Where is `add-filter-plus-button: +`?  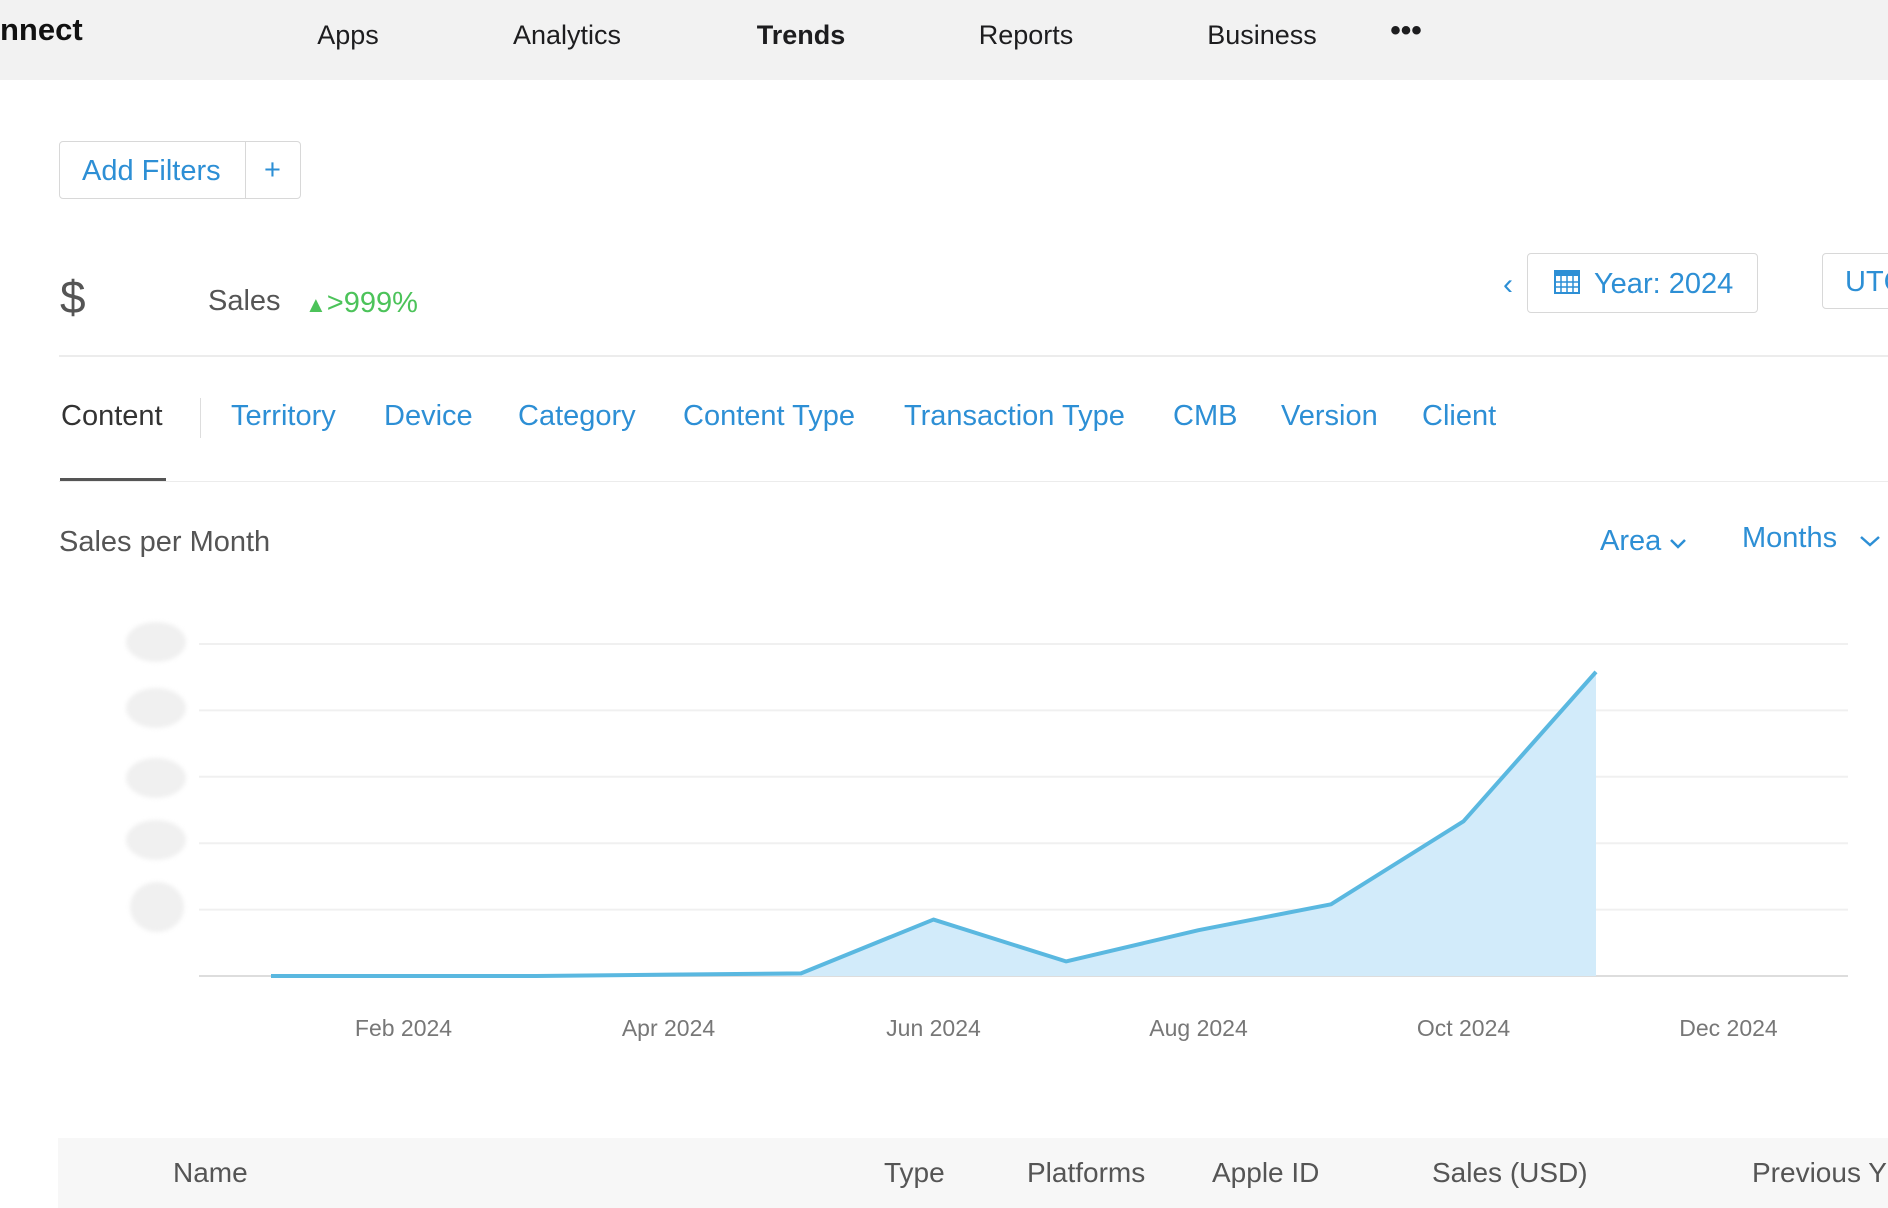
add-filter-plus-button: + is located at coordinates (273, 170).